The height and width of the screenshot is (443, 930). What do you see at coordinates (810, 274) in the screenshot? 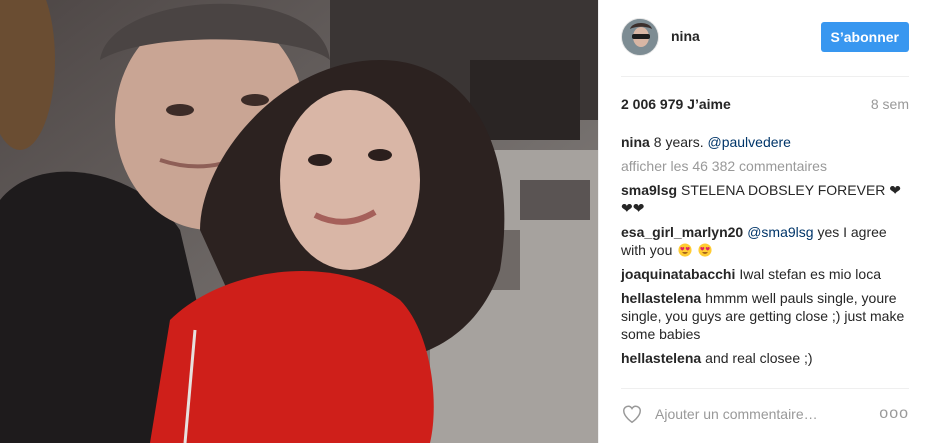
I see `comment-text: Iwal stefan es mio loca` at bounding box center [810, 274].